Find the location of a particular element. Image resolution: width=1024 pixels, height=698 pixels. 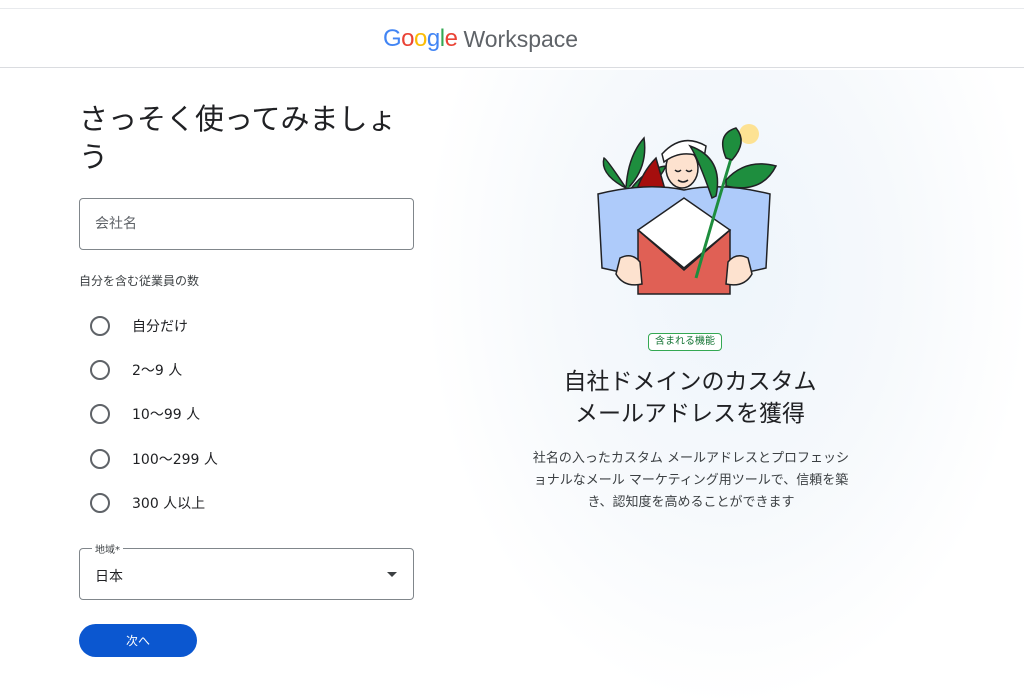

radio-option-label: 自分だけ is located at coordinates (160, 327).